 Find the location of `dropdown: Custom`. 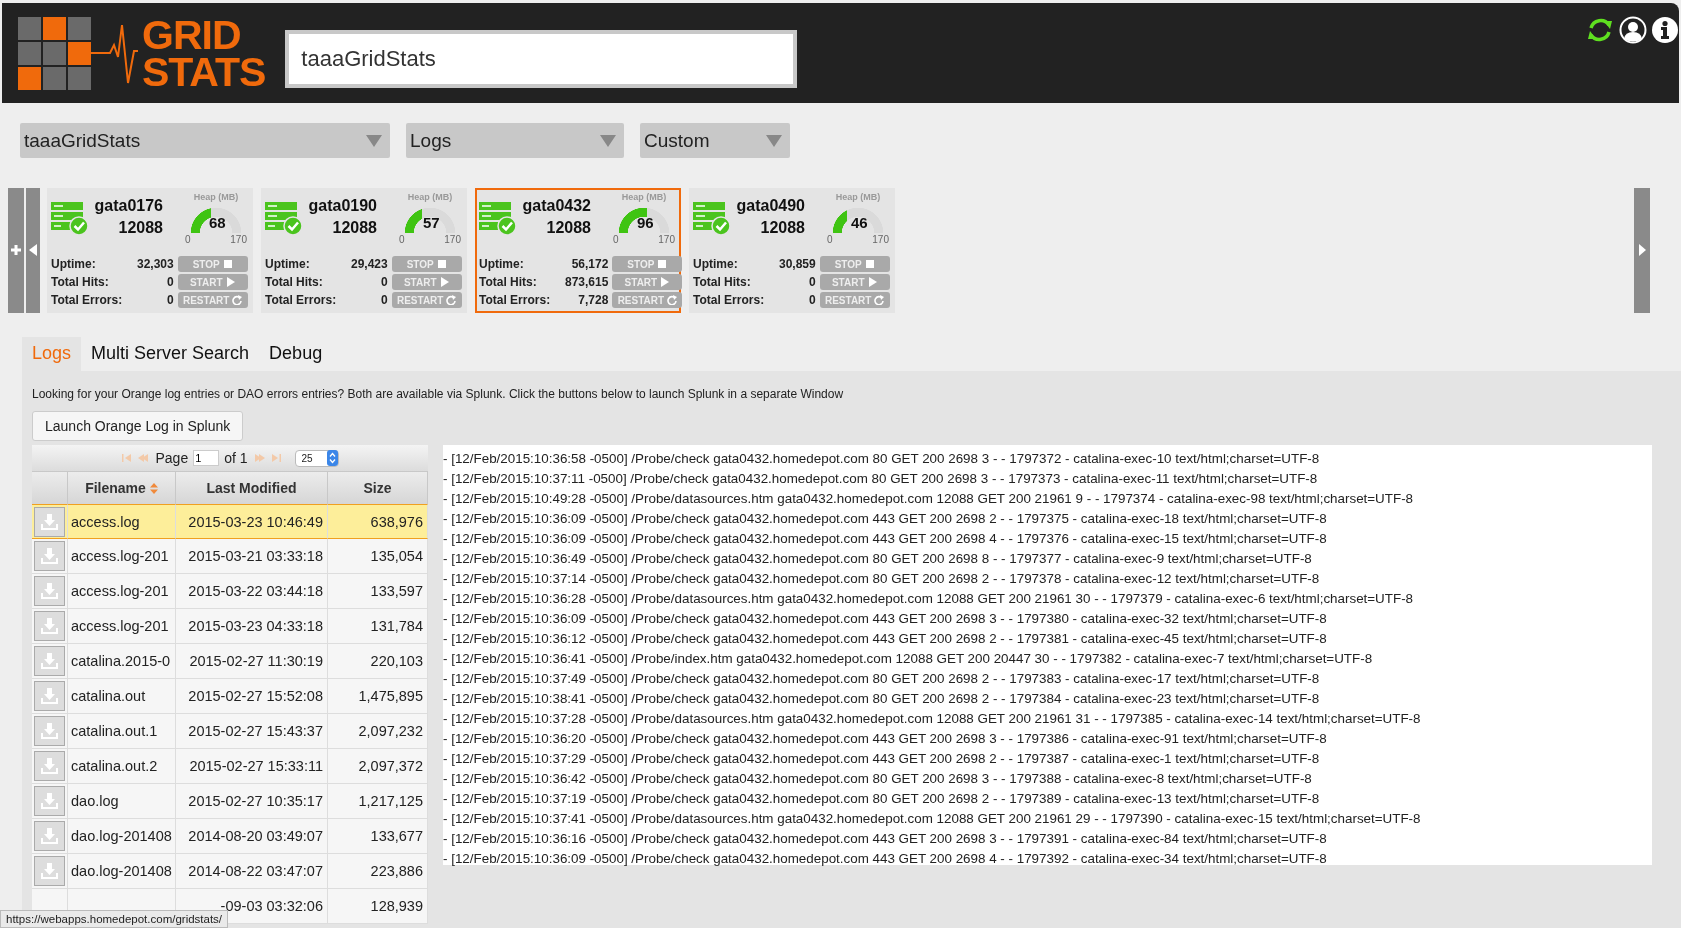

dropdown: Custom is located at coordinates (715, 140).